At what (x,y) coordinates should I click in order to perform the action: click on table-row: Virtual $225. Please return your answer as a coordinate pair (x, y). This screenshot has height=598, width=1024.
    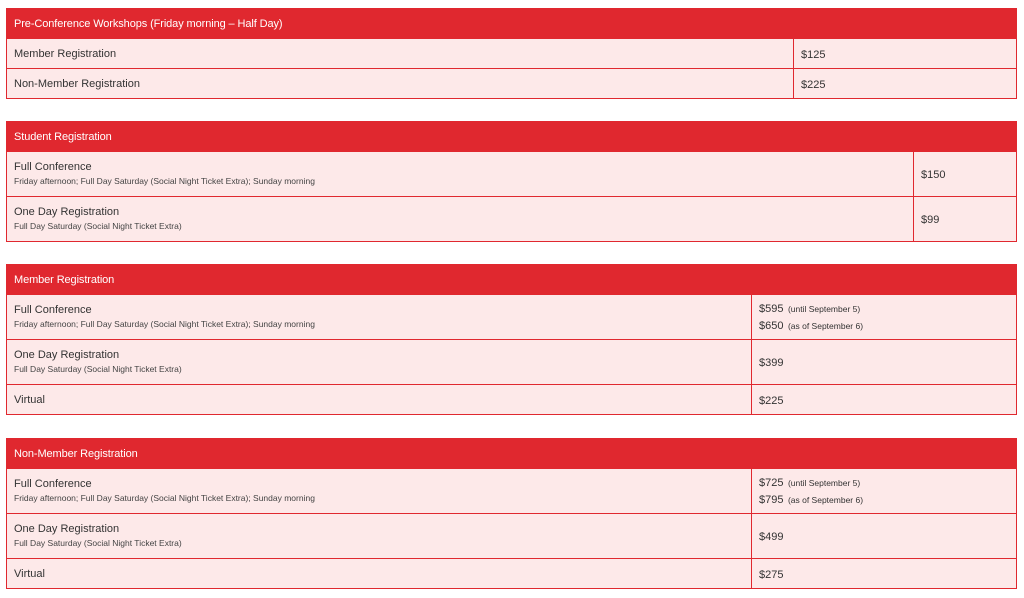
    Looking at the image, I should click on (512, 399).